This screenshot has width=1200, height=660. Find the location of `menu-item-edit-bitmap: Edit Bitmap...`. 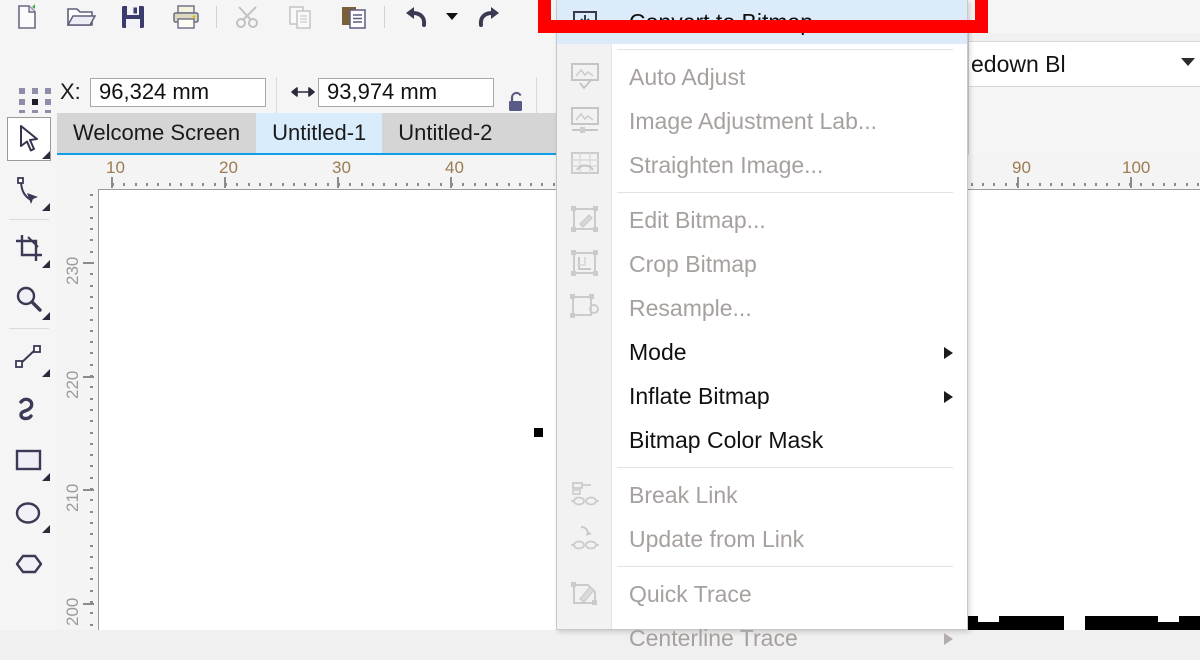

menu-item-edit-bitmap: Edit Bitmap... is located at coordinates (762, 220).